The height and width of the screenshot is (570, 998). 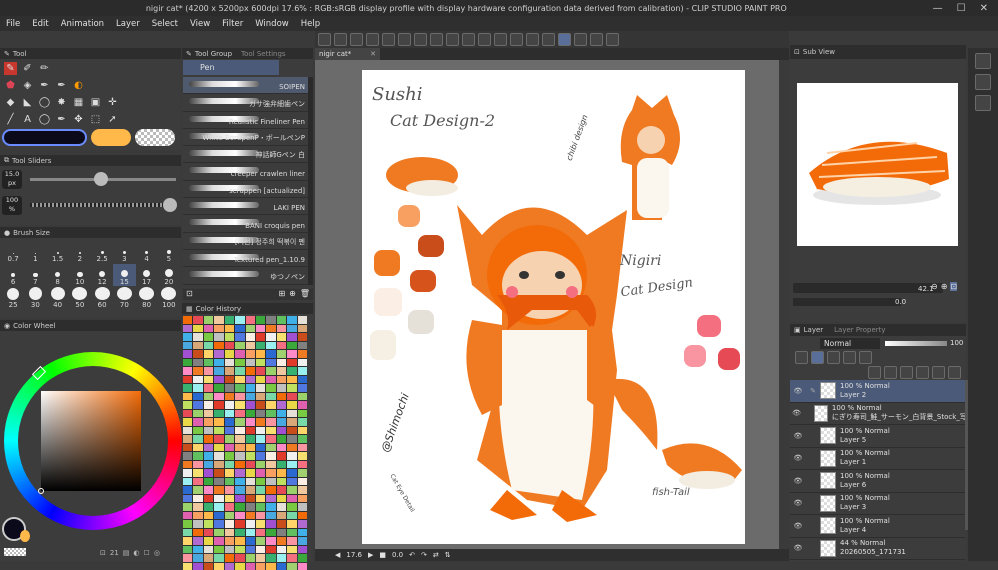 What do you see at coordinates (103, 205) in the screenshot?
I see `opacity-slider-track` at bounding box center [103, 205].